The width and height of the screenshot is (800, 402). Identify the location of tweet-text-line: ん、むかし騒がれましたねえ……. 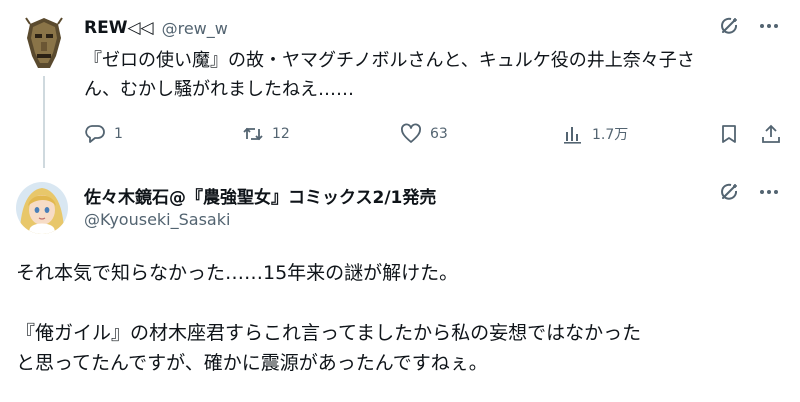
(219, 89).